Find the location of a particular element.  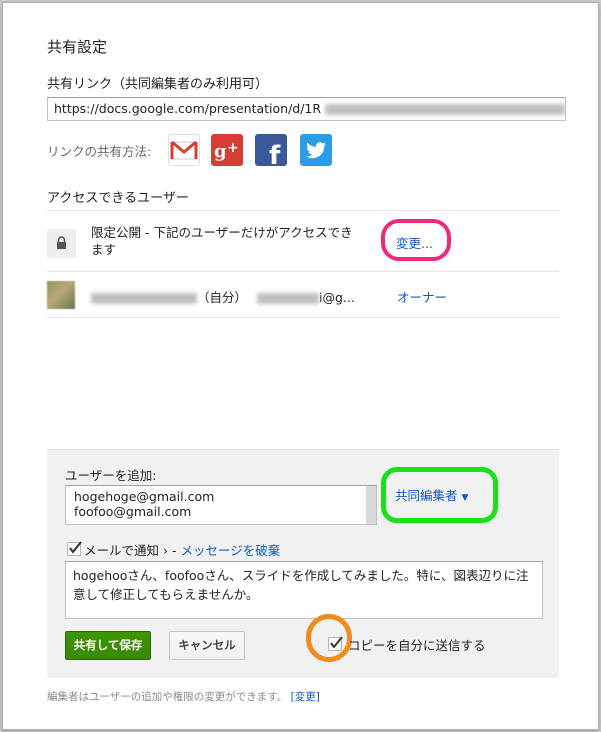

discard-message-link: メッセージを破棄 is located at coordinates (230, 550).